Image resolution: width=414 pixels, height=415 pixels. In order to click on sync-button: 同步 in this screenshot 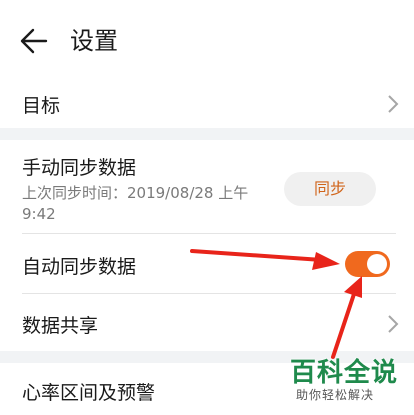, I will do `click(330, 189)`.